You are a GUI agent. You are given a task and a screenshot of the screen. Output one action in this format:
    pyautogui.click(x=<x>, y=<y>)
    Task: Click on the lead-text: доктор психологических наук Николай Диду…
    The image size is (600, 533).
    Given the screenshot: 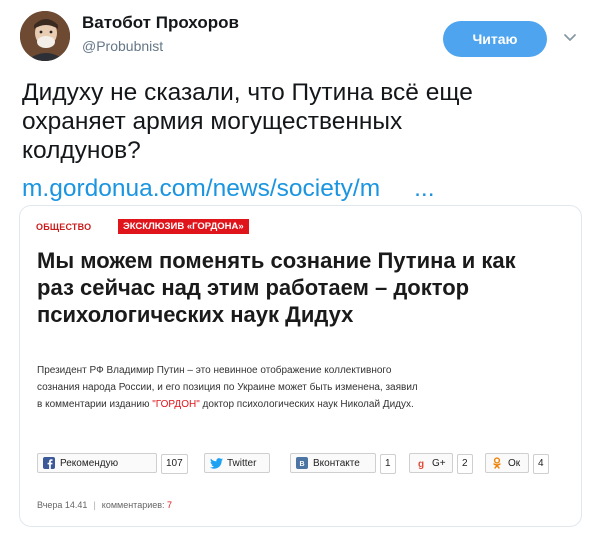 What is the action you would take?
    pyautogui.click(x=306, y=404)
    